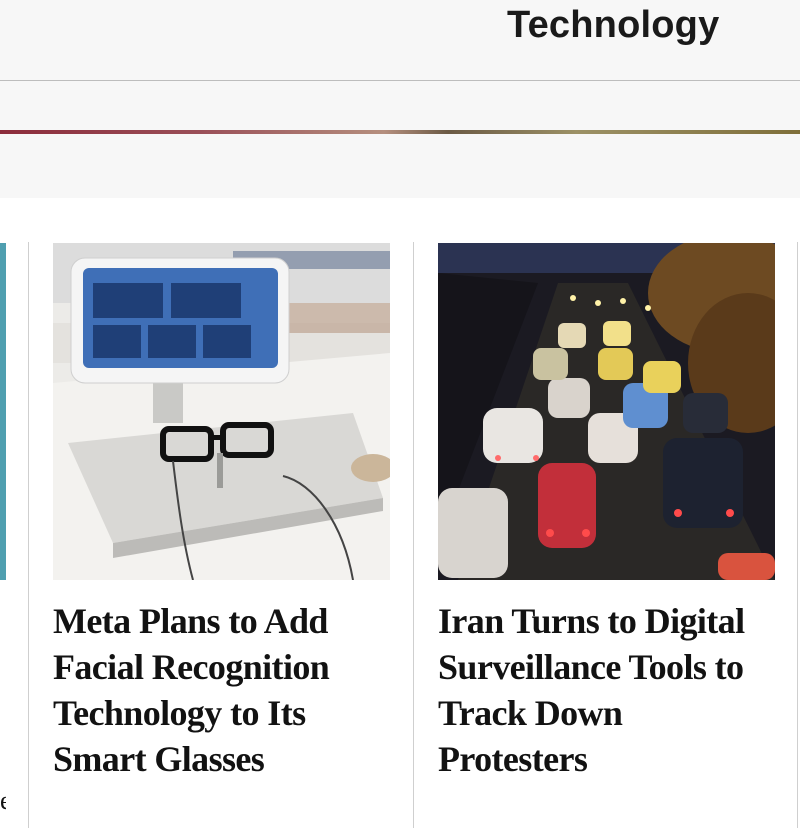 The image size is (800, 828). What do you see at coordinates (3, 800) in the screenshot?
I see `previous-card-title-edge: e` at bounding box center [3, 800].